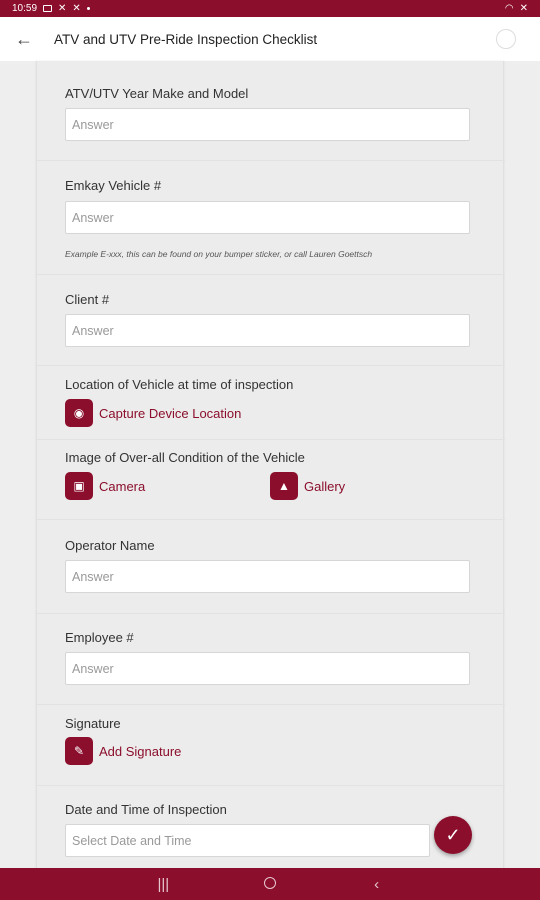  I want to click on submit-button: ✓, so click(453, 835).